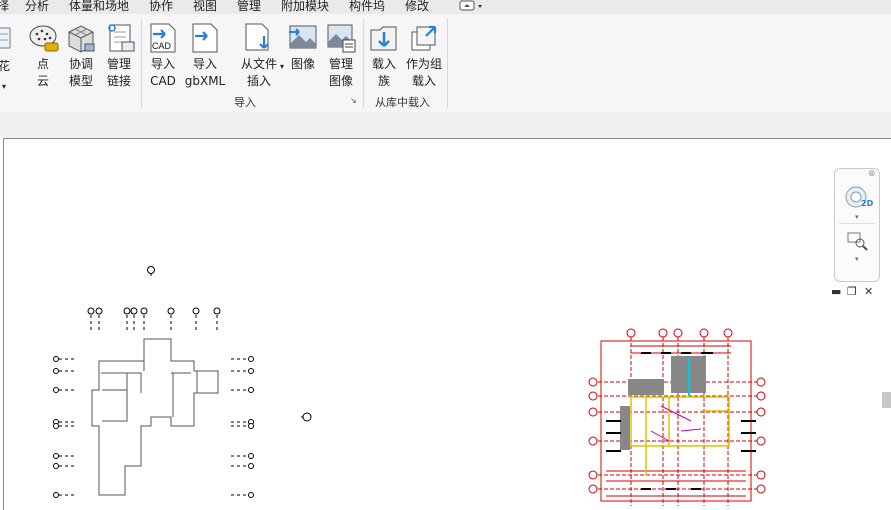 The height and width of the screenshot is (510, 891). I want to click on steering-wheel-button: 2D, so click(858, 198).